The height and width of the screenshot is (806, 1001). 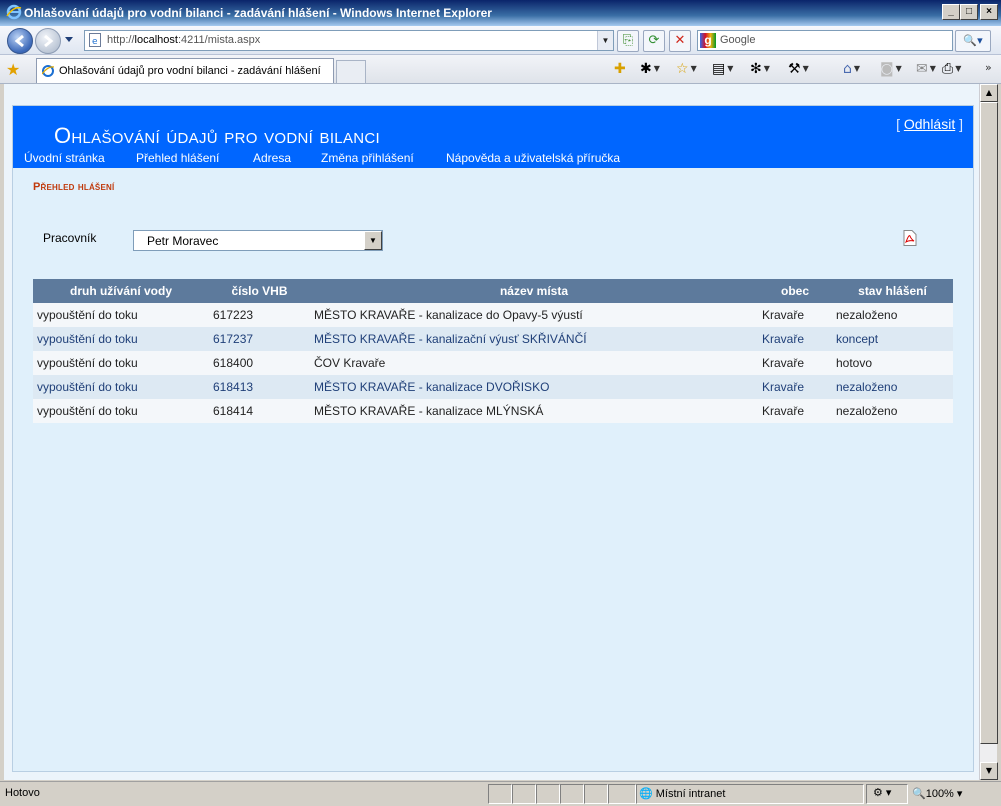 I want to click on cell-vhb-number: 618413, so click(x=259, y=387).